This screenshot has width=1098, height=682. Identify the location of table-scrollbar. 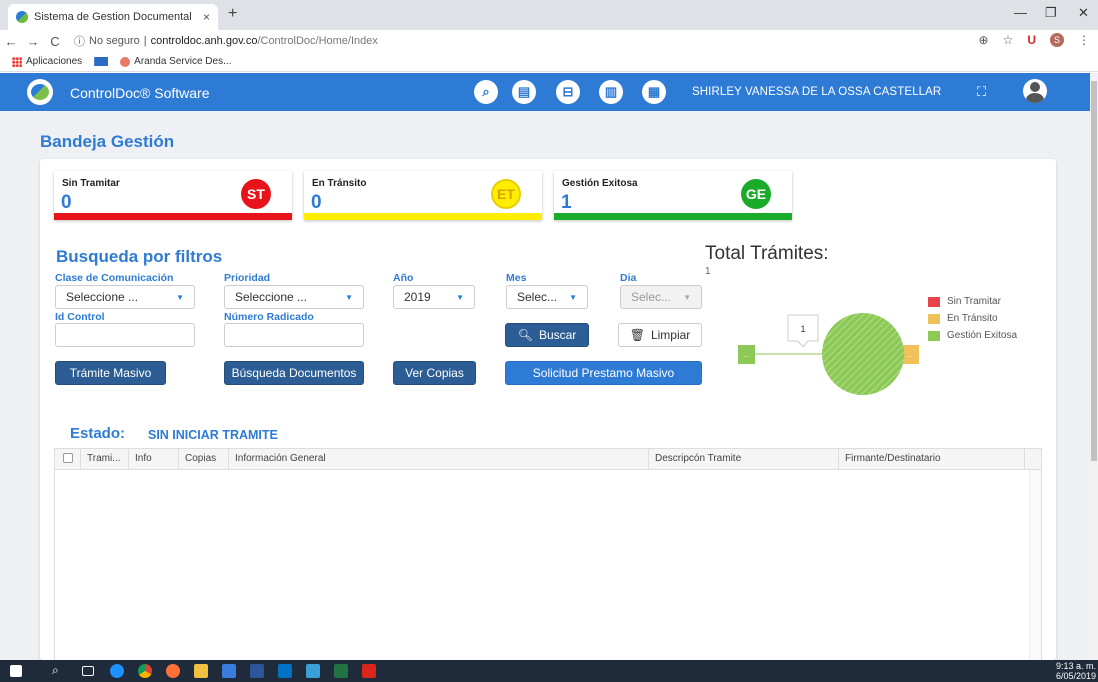
(1035, 565).